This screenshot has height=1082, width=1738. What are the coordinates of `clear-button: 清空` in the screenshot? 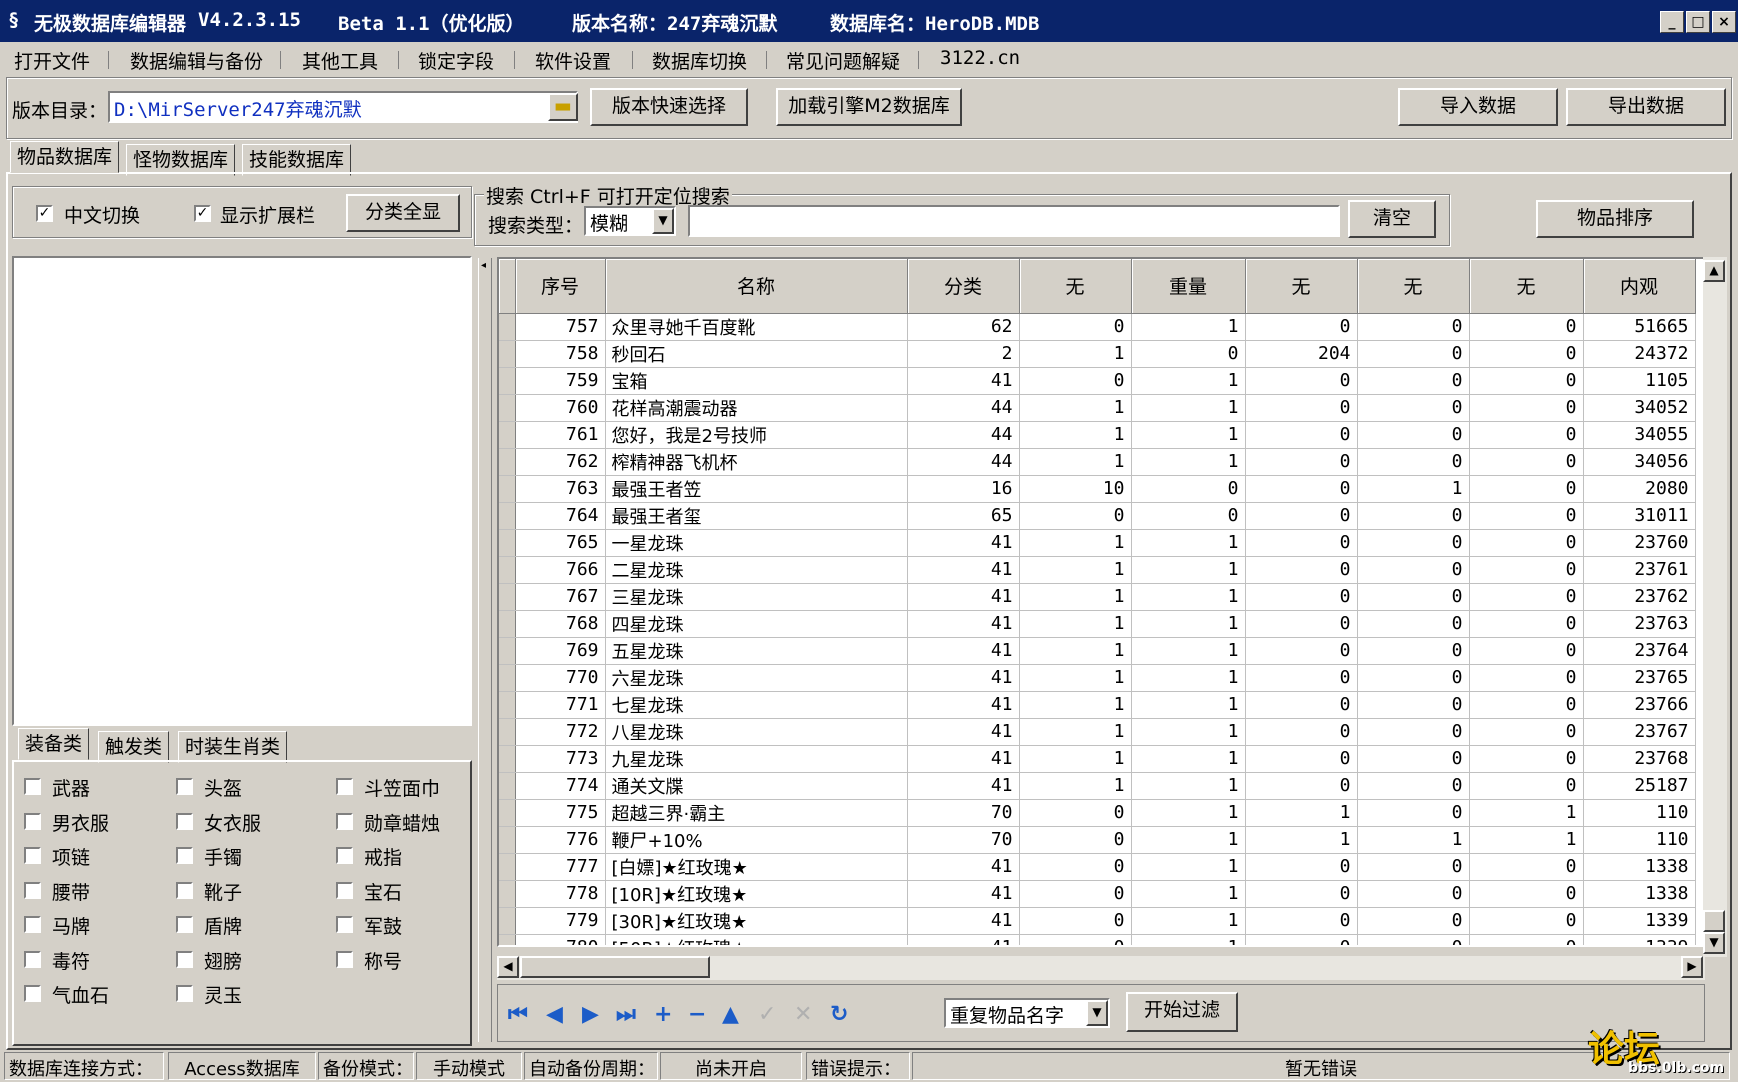 It's located at (1392, 219).